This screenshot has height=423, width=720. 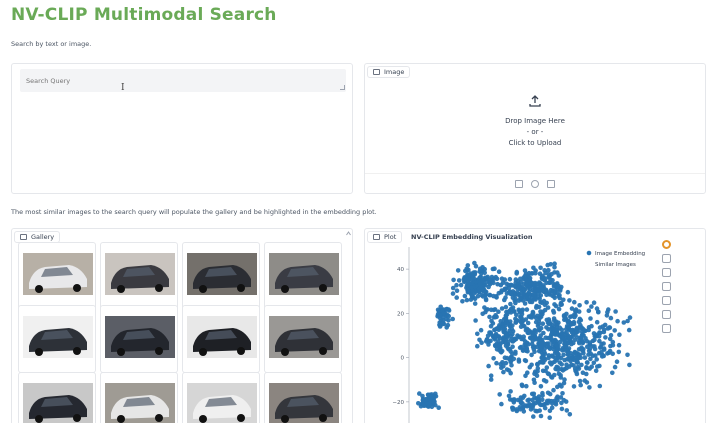 I want to click on image-drop-zone: Drop Image Here - or - Click to Upload, so click(x=535, y=128).